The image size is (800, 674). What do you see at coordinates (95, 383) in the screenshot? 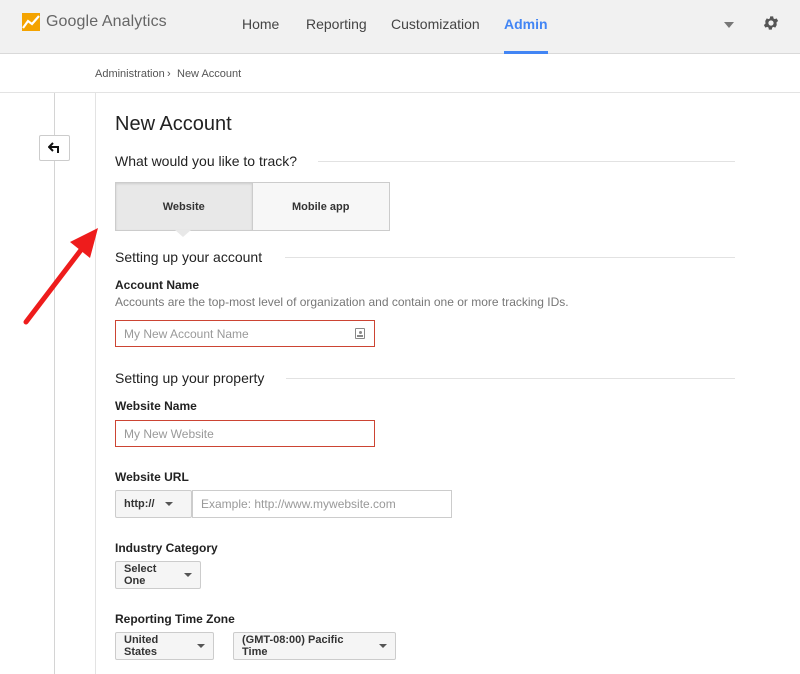
I see `content-divider` at bounding box center [95, 383].